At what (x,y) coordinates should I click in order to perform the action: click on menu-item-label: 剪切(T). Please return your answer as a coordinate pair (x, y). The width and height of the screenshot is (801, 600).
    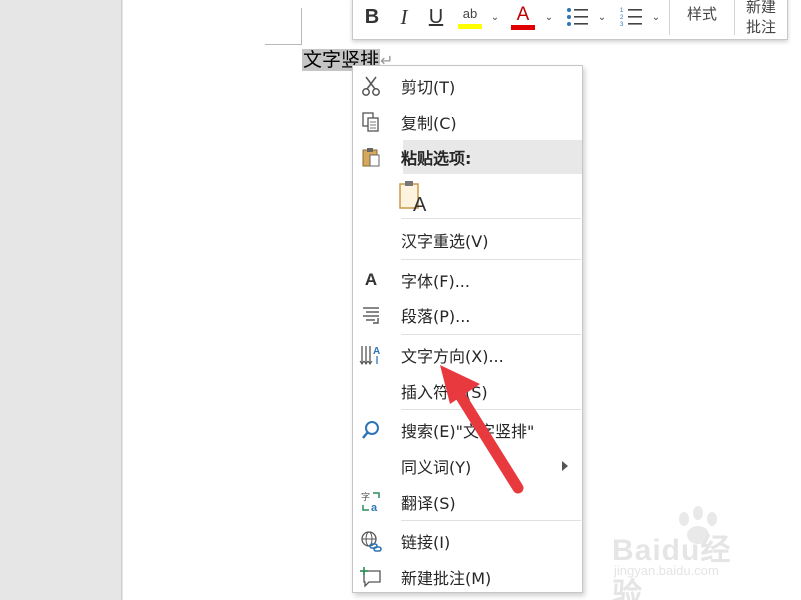
    Looking at the image, I should click on (428, 87).